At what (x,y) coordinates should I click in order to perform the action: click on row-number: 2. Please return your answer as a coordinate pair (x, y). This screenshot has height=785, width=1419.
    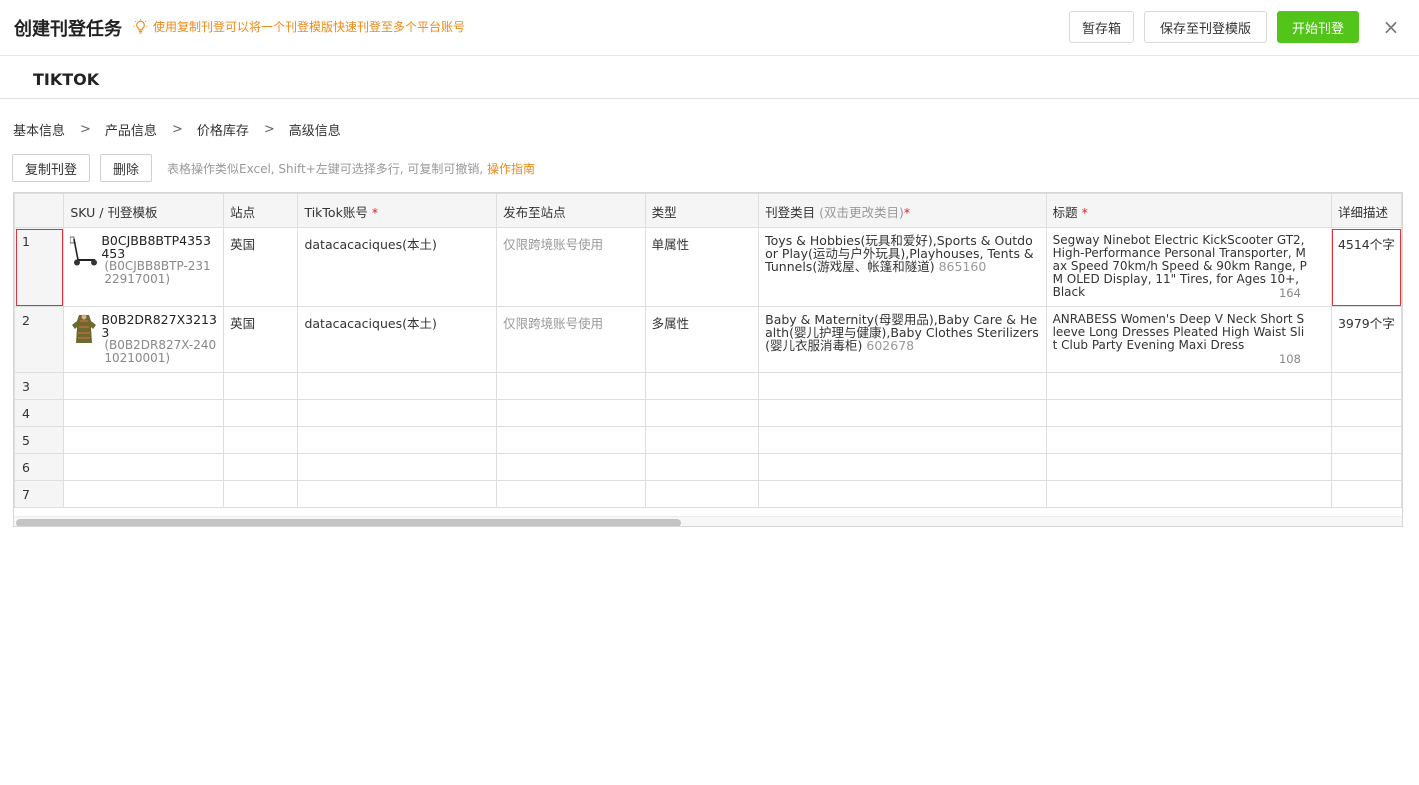
    Looking at the image, I should click on (39, 339).